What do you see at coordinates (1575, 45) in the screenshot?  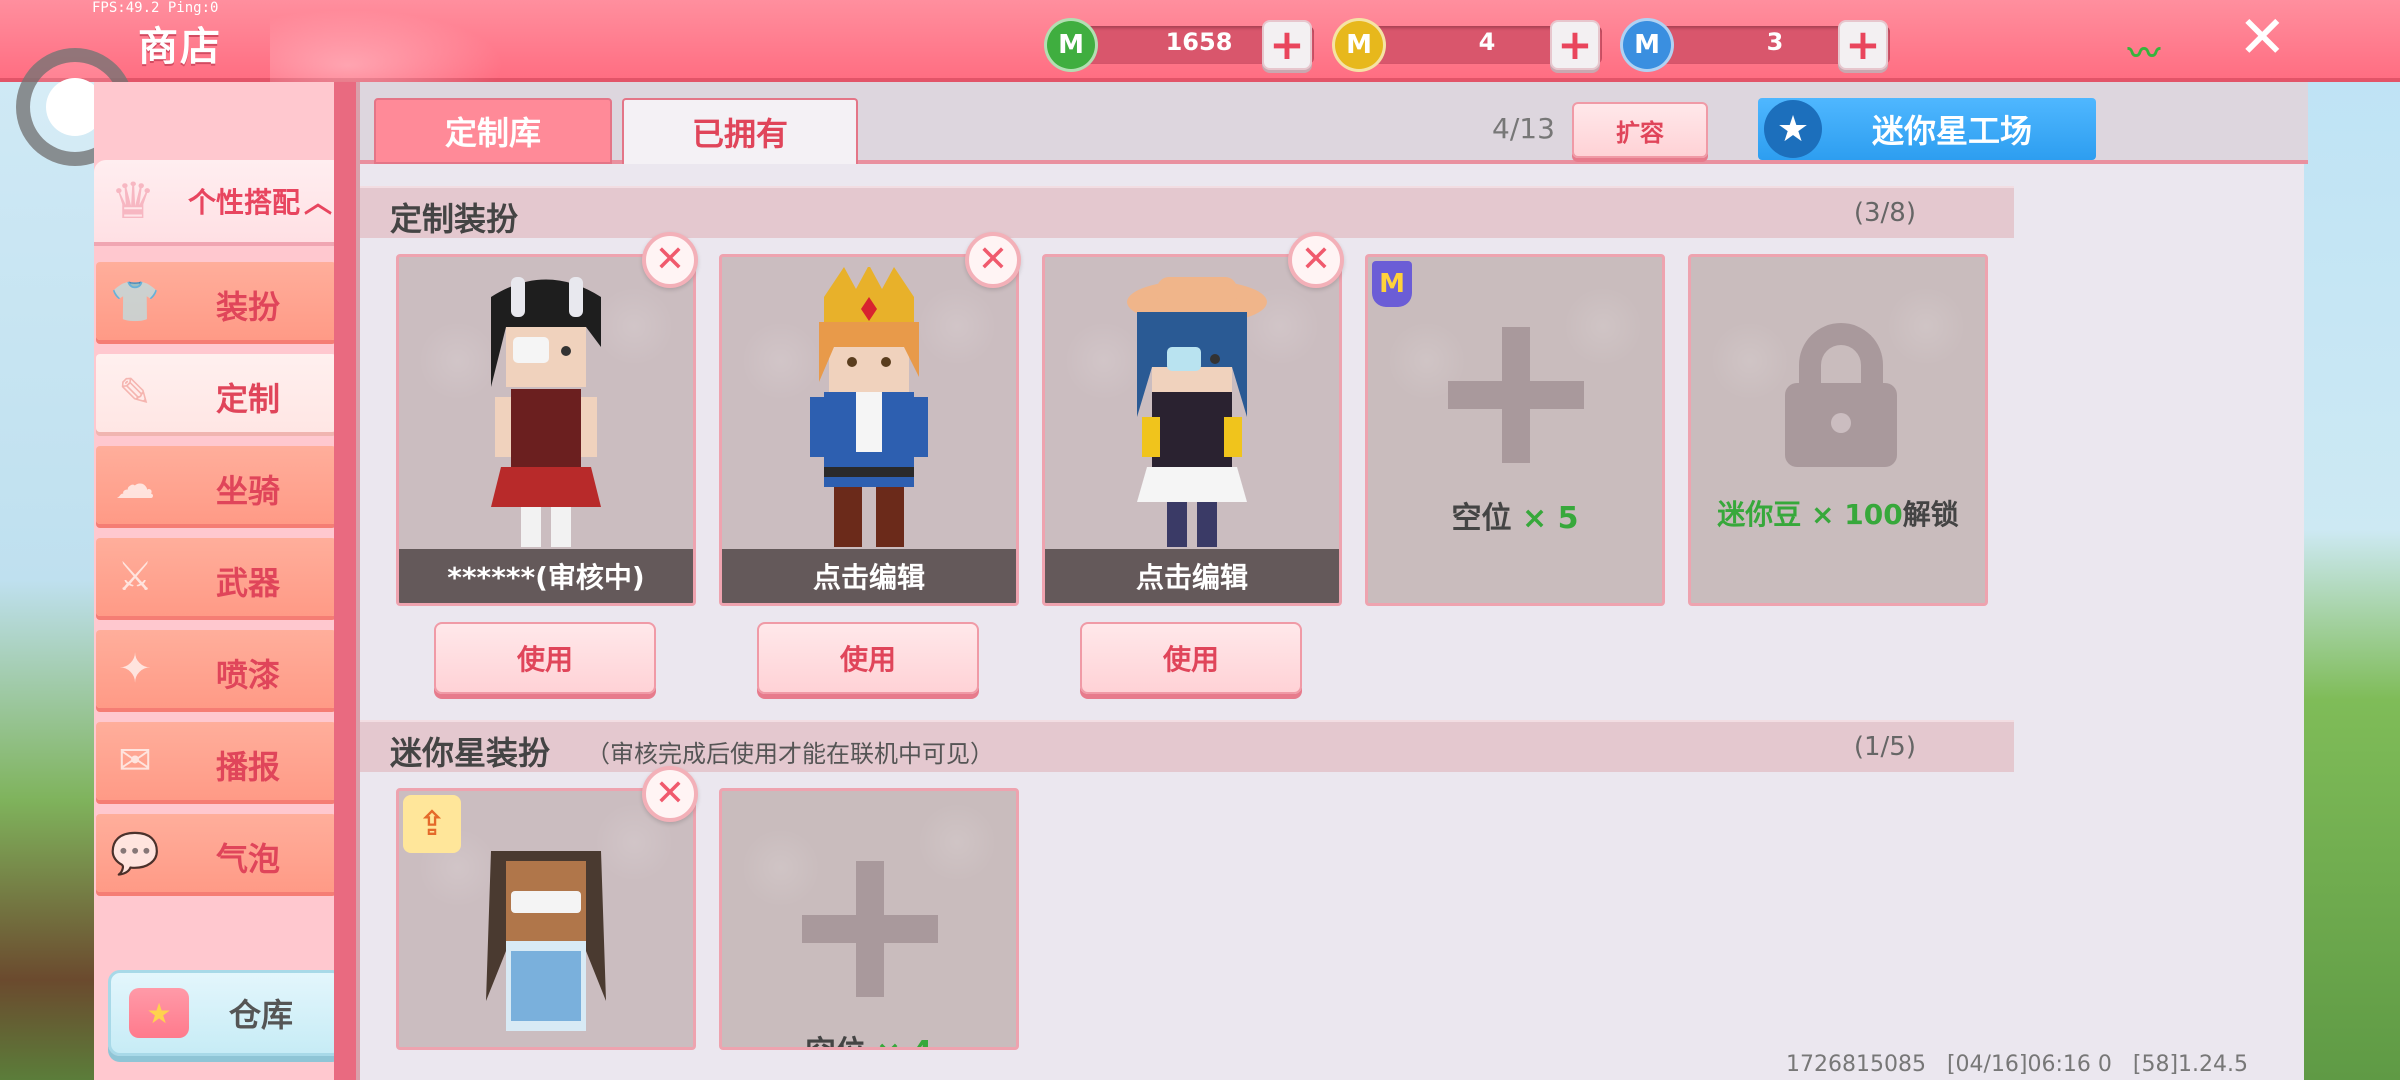 I see `add-gold-coin-button: +` at bounding box center [1575, 45].